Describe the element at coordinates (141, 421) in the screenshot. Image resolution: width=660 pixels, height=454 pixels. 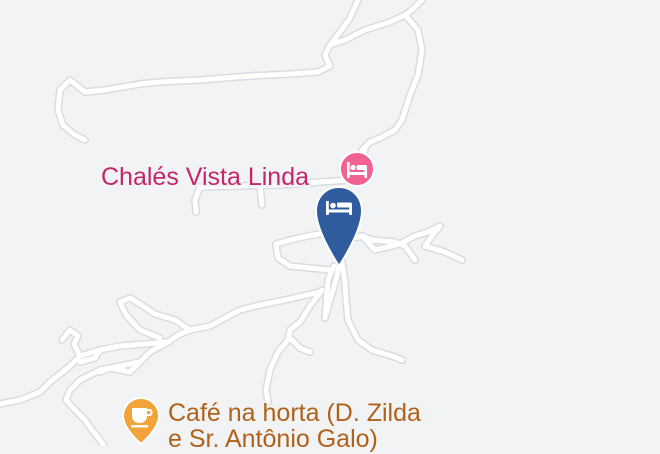
I see `cafe-poi-marker` at that location.